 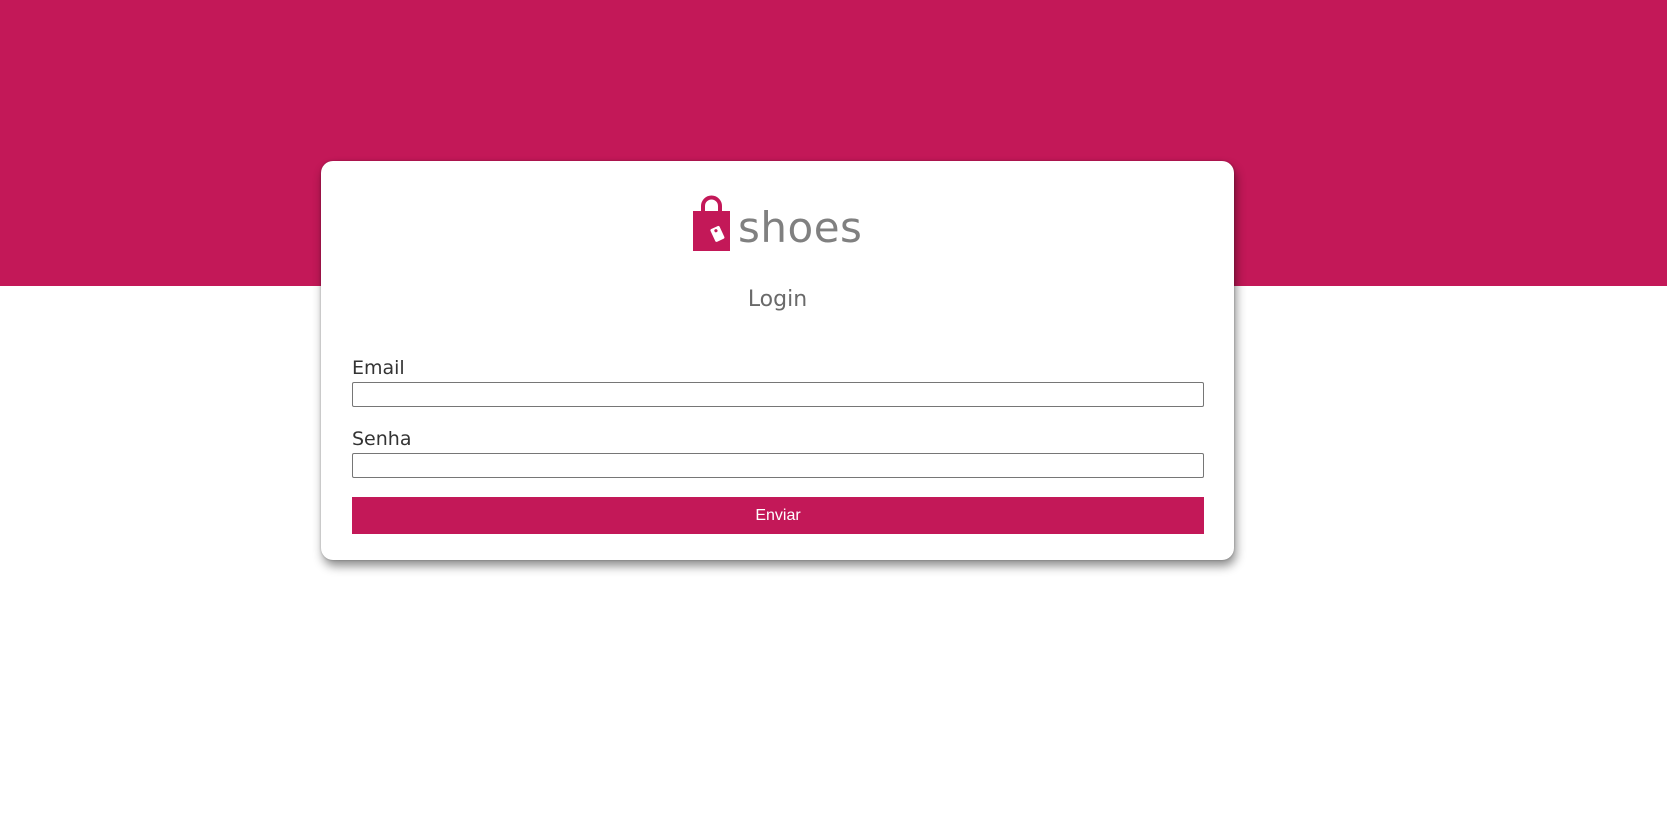 What do you see at coordinates (778, 515) in the screenshot?
I see `submit-button: Enviar` at bounding box center [778, 515].